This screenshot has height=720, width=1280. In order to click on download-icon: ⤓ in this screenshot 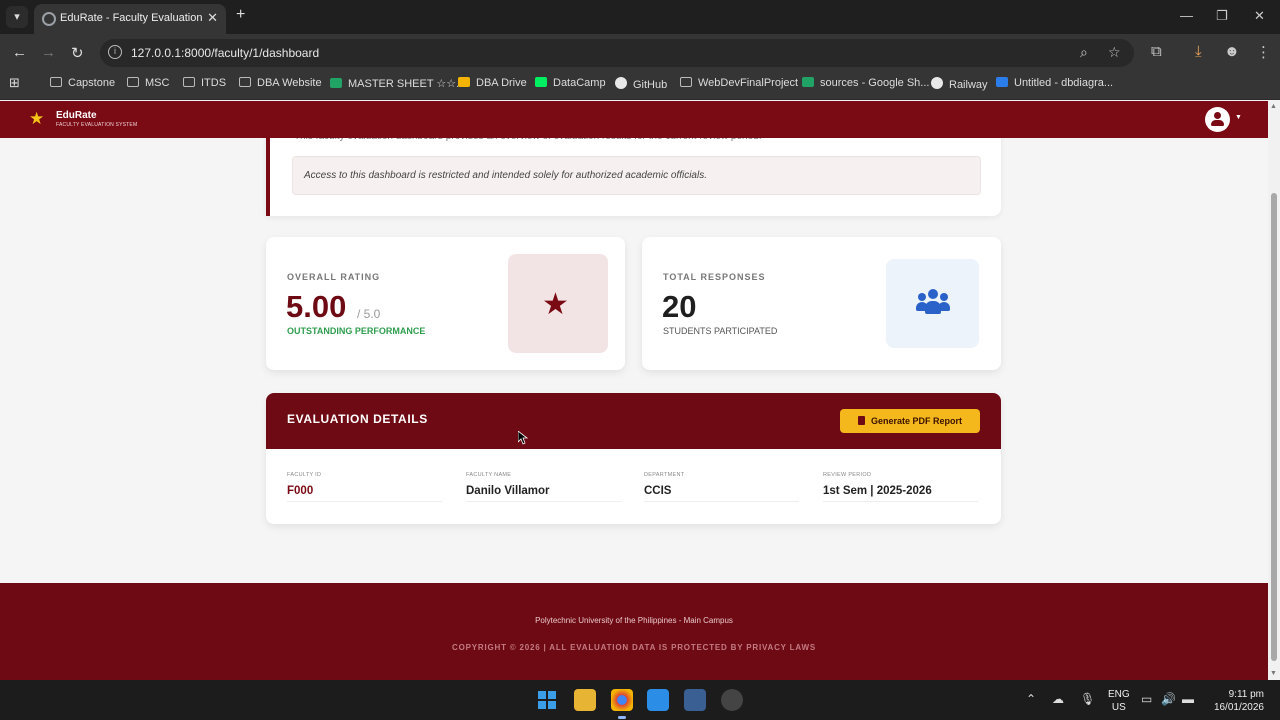, I will do `click(1198, 51)`.